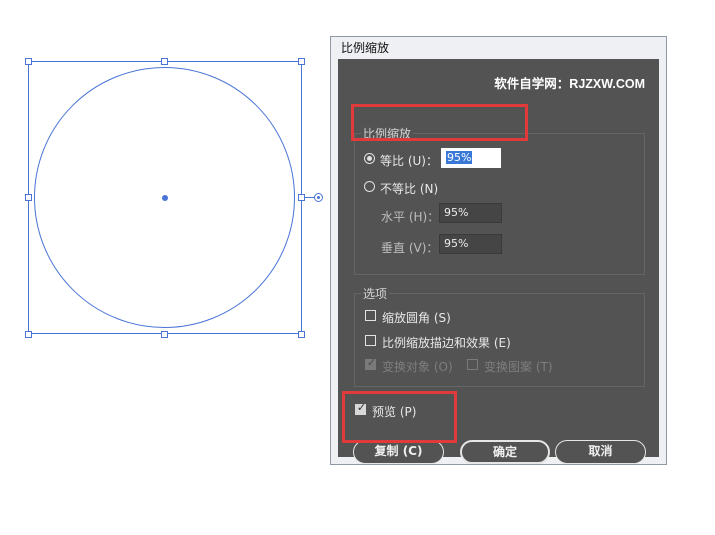  What do you see at coordinates (410, 217) in the screenshot?
I see `horizontal-label: 水平 (H)：` at bounding box center [410, 217].